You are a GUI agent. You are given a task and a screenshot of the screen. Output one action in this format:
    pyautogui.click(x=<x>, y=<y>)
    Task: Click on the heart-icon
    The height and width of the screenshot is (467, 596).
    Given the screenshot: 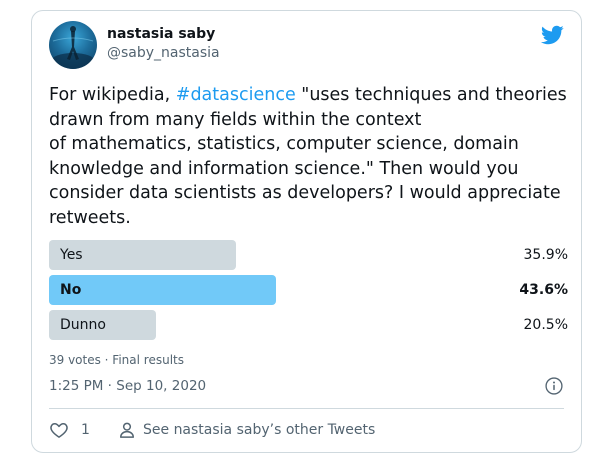 What is the action you would take?
    pyautogui.click(x=59, y=430)
    